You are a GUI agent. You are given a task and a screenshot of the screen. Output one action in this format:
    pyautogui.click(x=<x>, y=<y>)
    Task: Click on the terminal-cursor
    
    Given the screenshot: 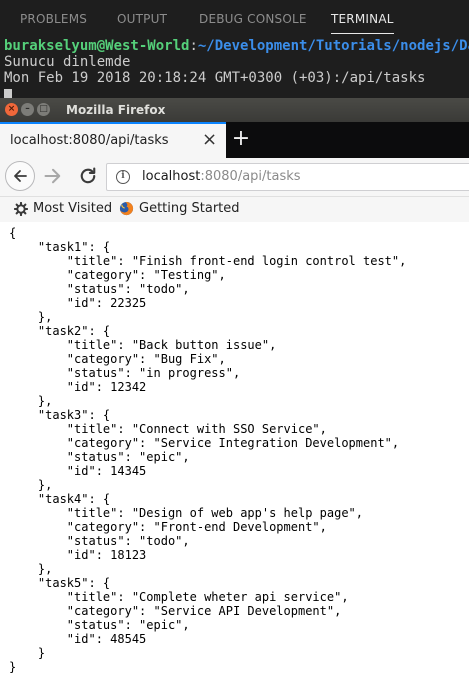 What is the action you would take?
    pyautogui.click(x=8, y=93)
    